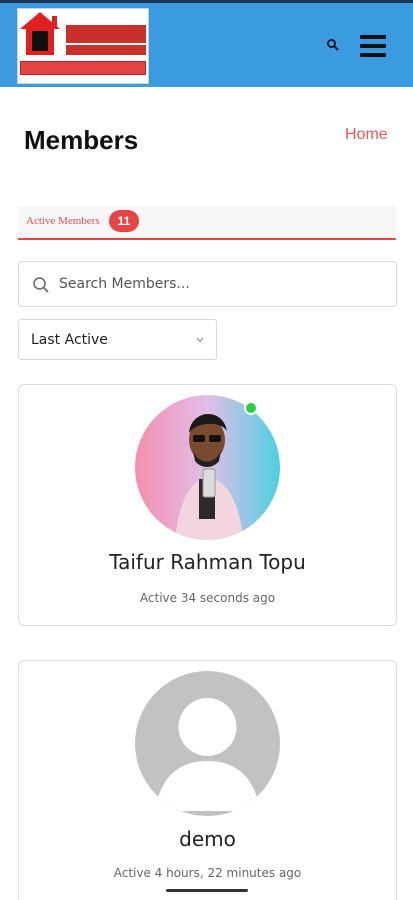 Image resolution: width=413 pixels, height=900 pixels. What do you see at coordinates (251, 408) in the screenshot?
I see `online-status-indicator` at bounding box center [251, 408].